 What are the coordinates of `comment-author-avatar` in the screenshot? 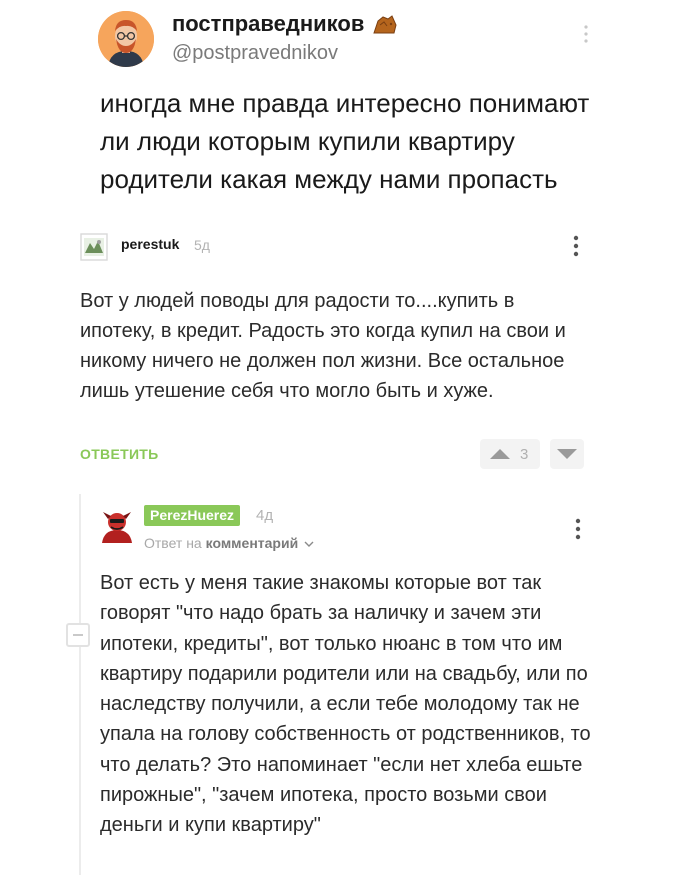 It's located at (94, 247).